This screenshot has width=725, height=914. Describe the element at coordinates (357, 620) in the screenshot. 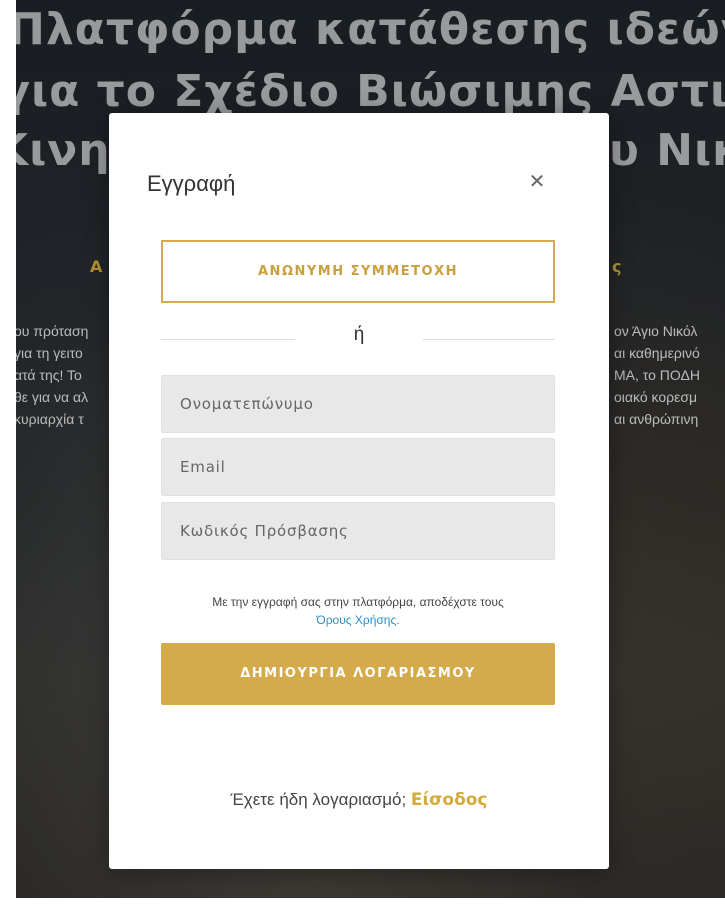

I see `terms-of-use-link: Όρους Χρήσης.` at that location.